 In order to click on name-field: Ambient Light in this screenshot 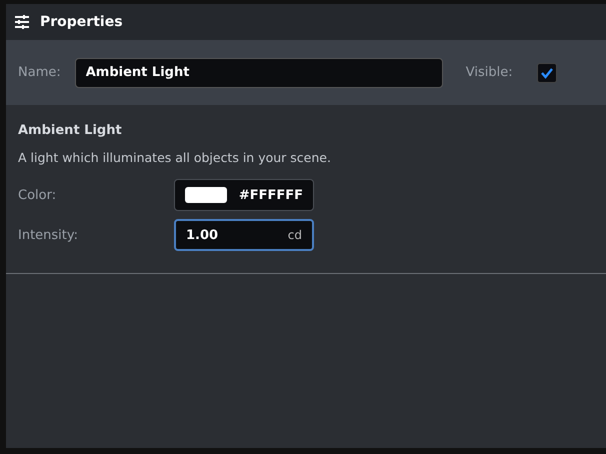, I will do `click(258, 73)`.